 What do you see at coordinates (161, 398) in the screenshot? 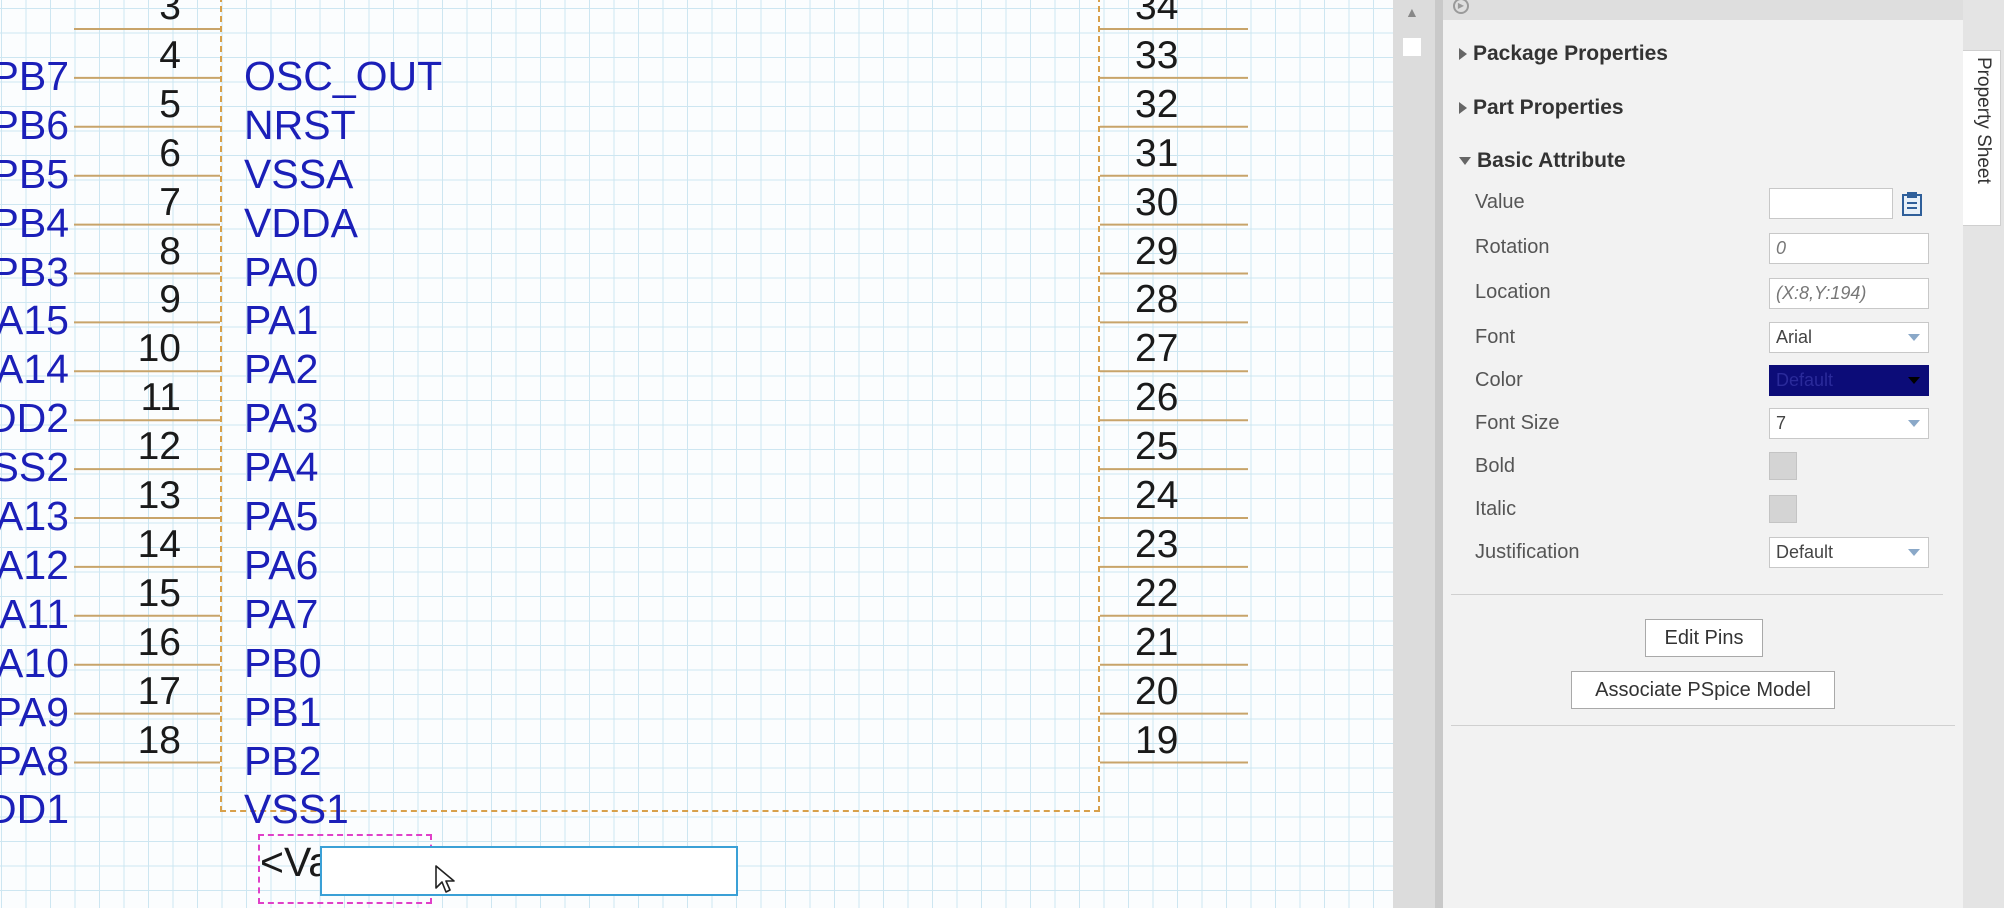
I see `pin-number: 11` at bounding box center [161, 398].